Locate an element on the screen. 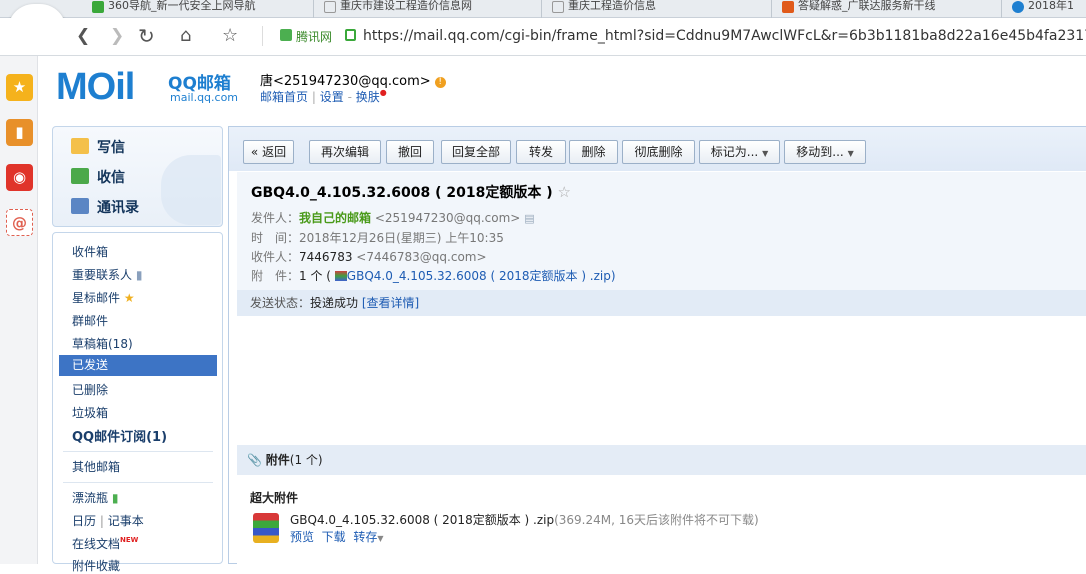 This screenshot has height=574, width=1086. receive-mail-button: 收信 is located at coordinates (98, 177).